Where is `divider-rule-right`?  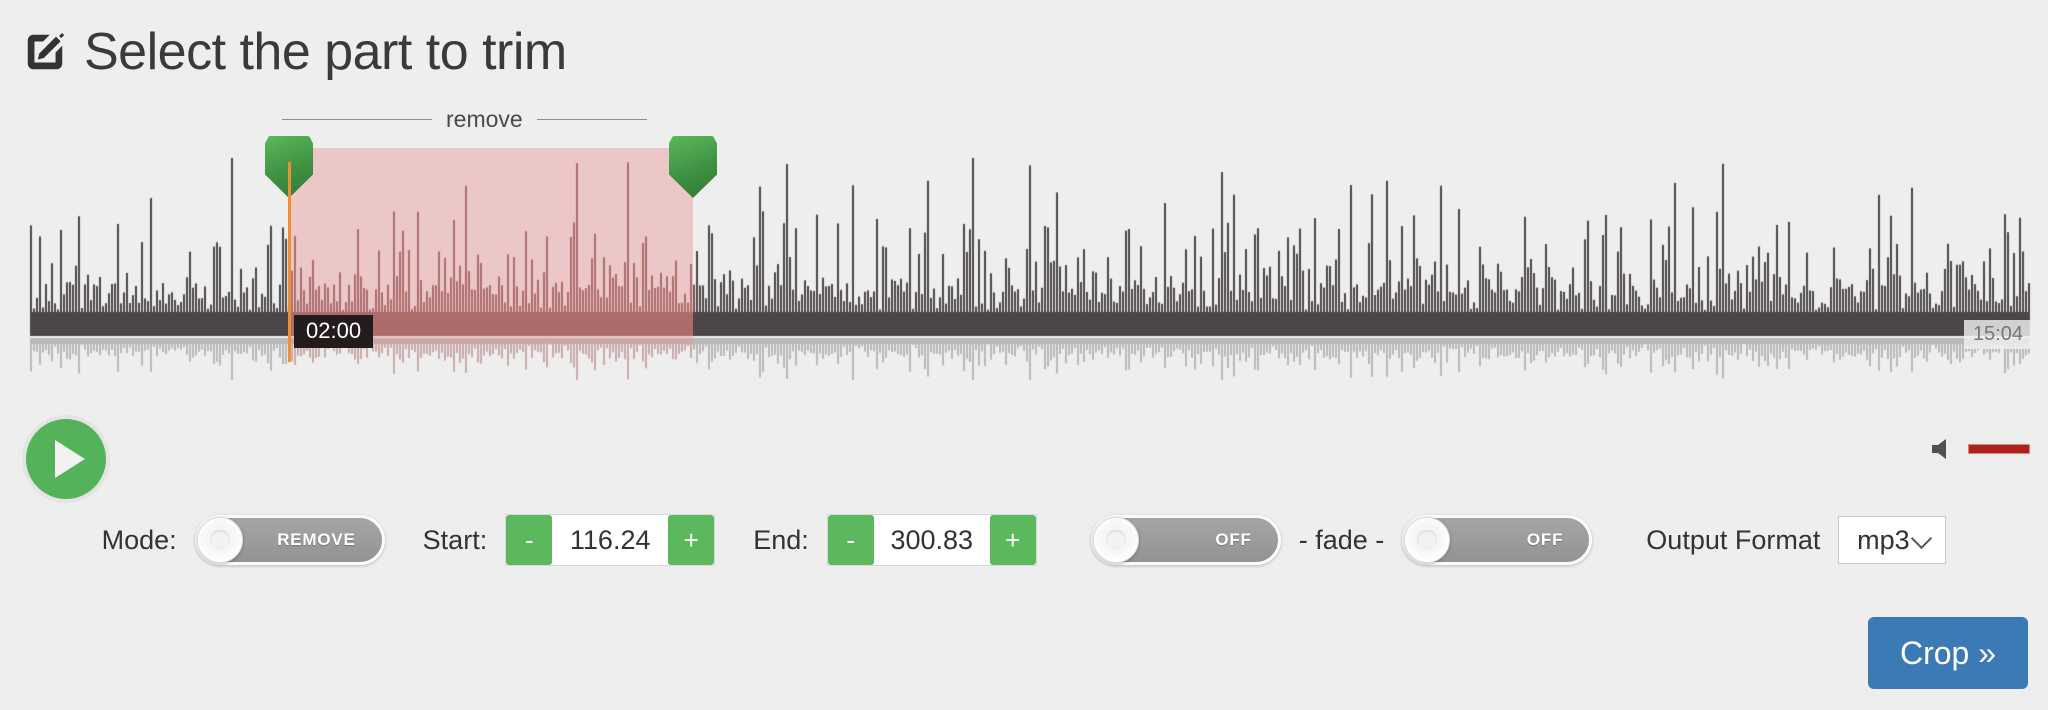 divider-rule-right is located at coordinates (591, 119).